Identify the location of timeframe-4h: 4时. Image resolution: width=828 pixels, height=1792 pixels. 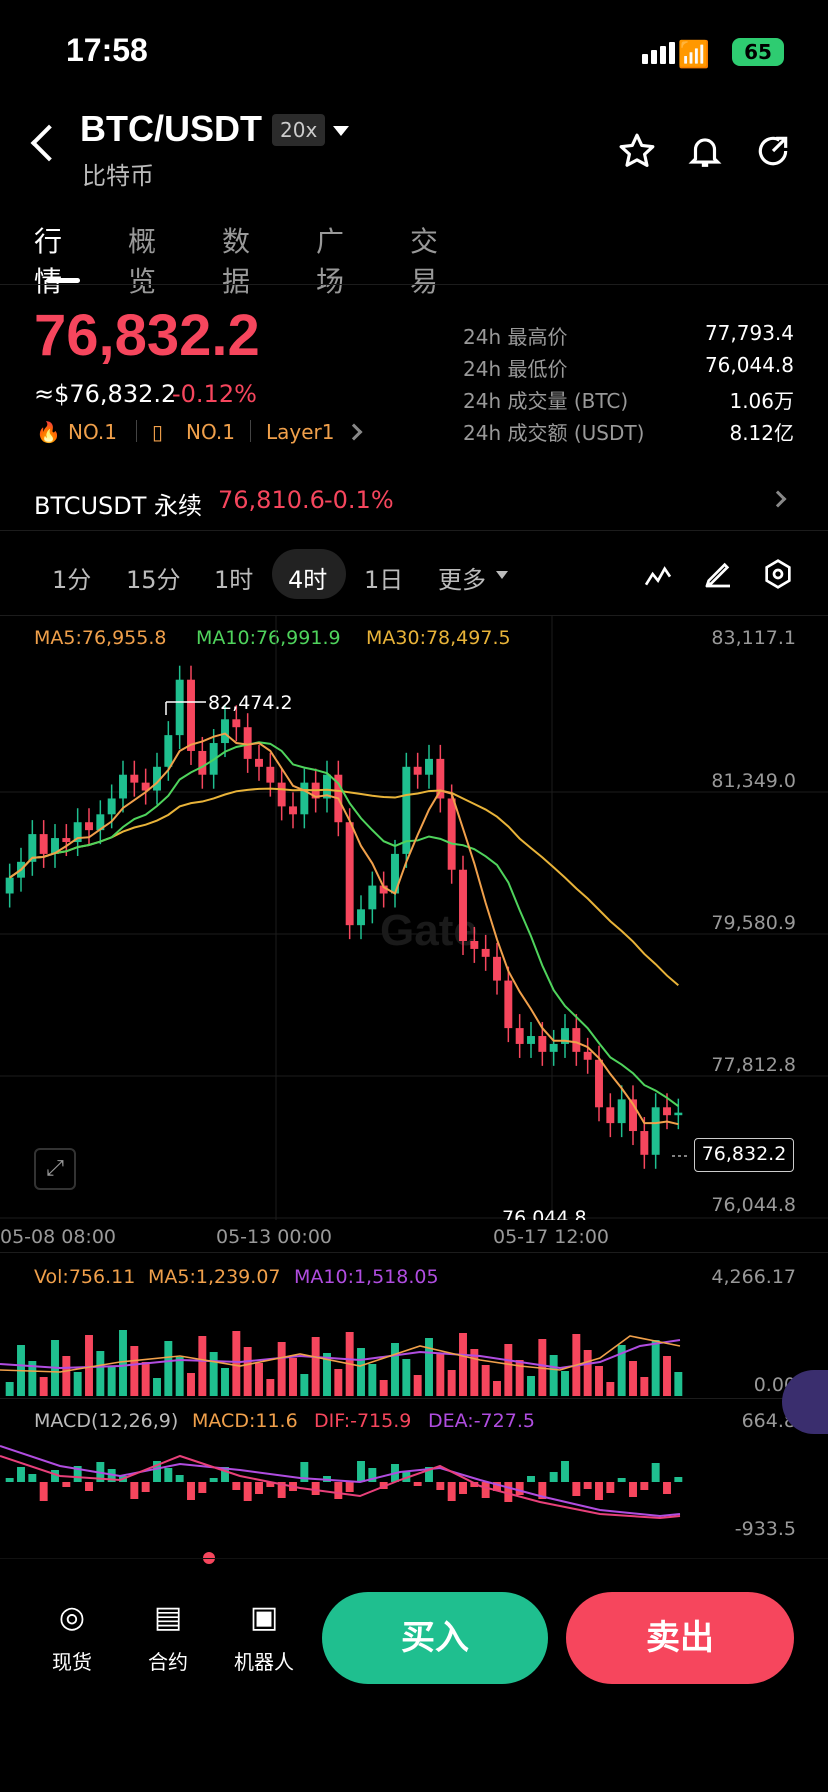
(307, 577).